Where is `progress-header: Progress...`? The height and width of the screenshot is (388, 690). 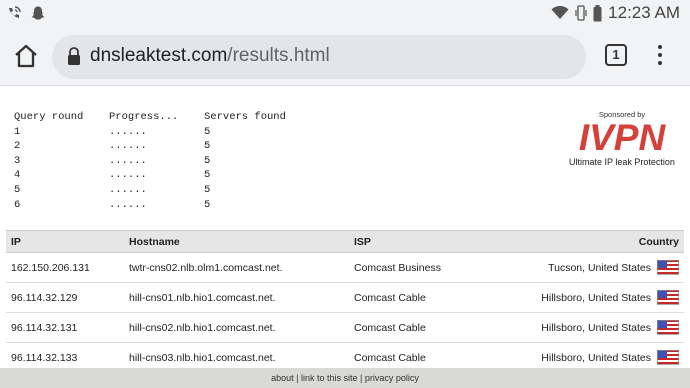
progress-header: Progress... is located at coordinates (144, 117).